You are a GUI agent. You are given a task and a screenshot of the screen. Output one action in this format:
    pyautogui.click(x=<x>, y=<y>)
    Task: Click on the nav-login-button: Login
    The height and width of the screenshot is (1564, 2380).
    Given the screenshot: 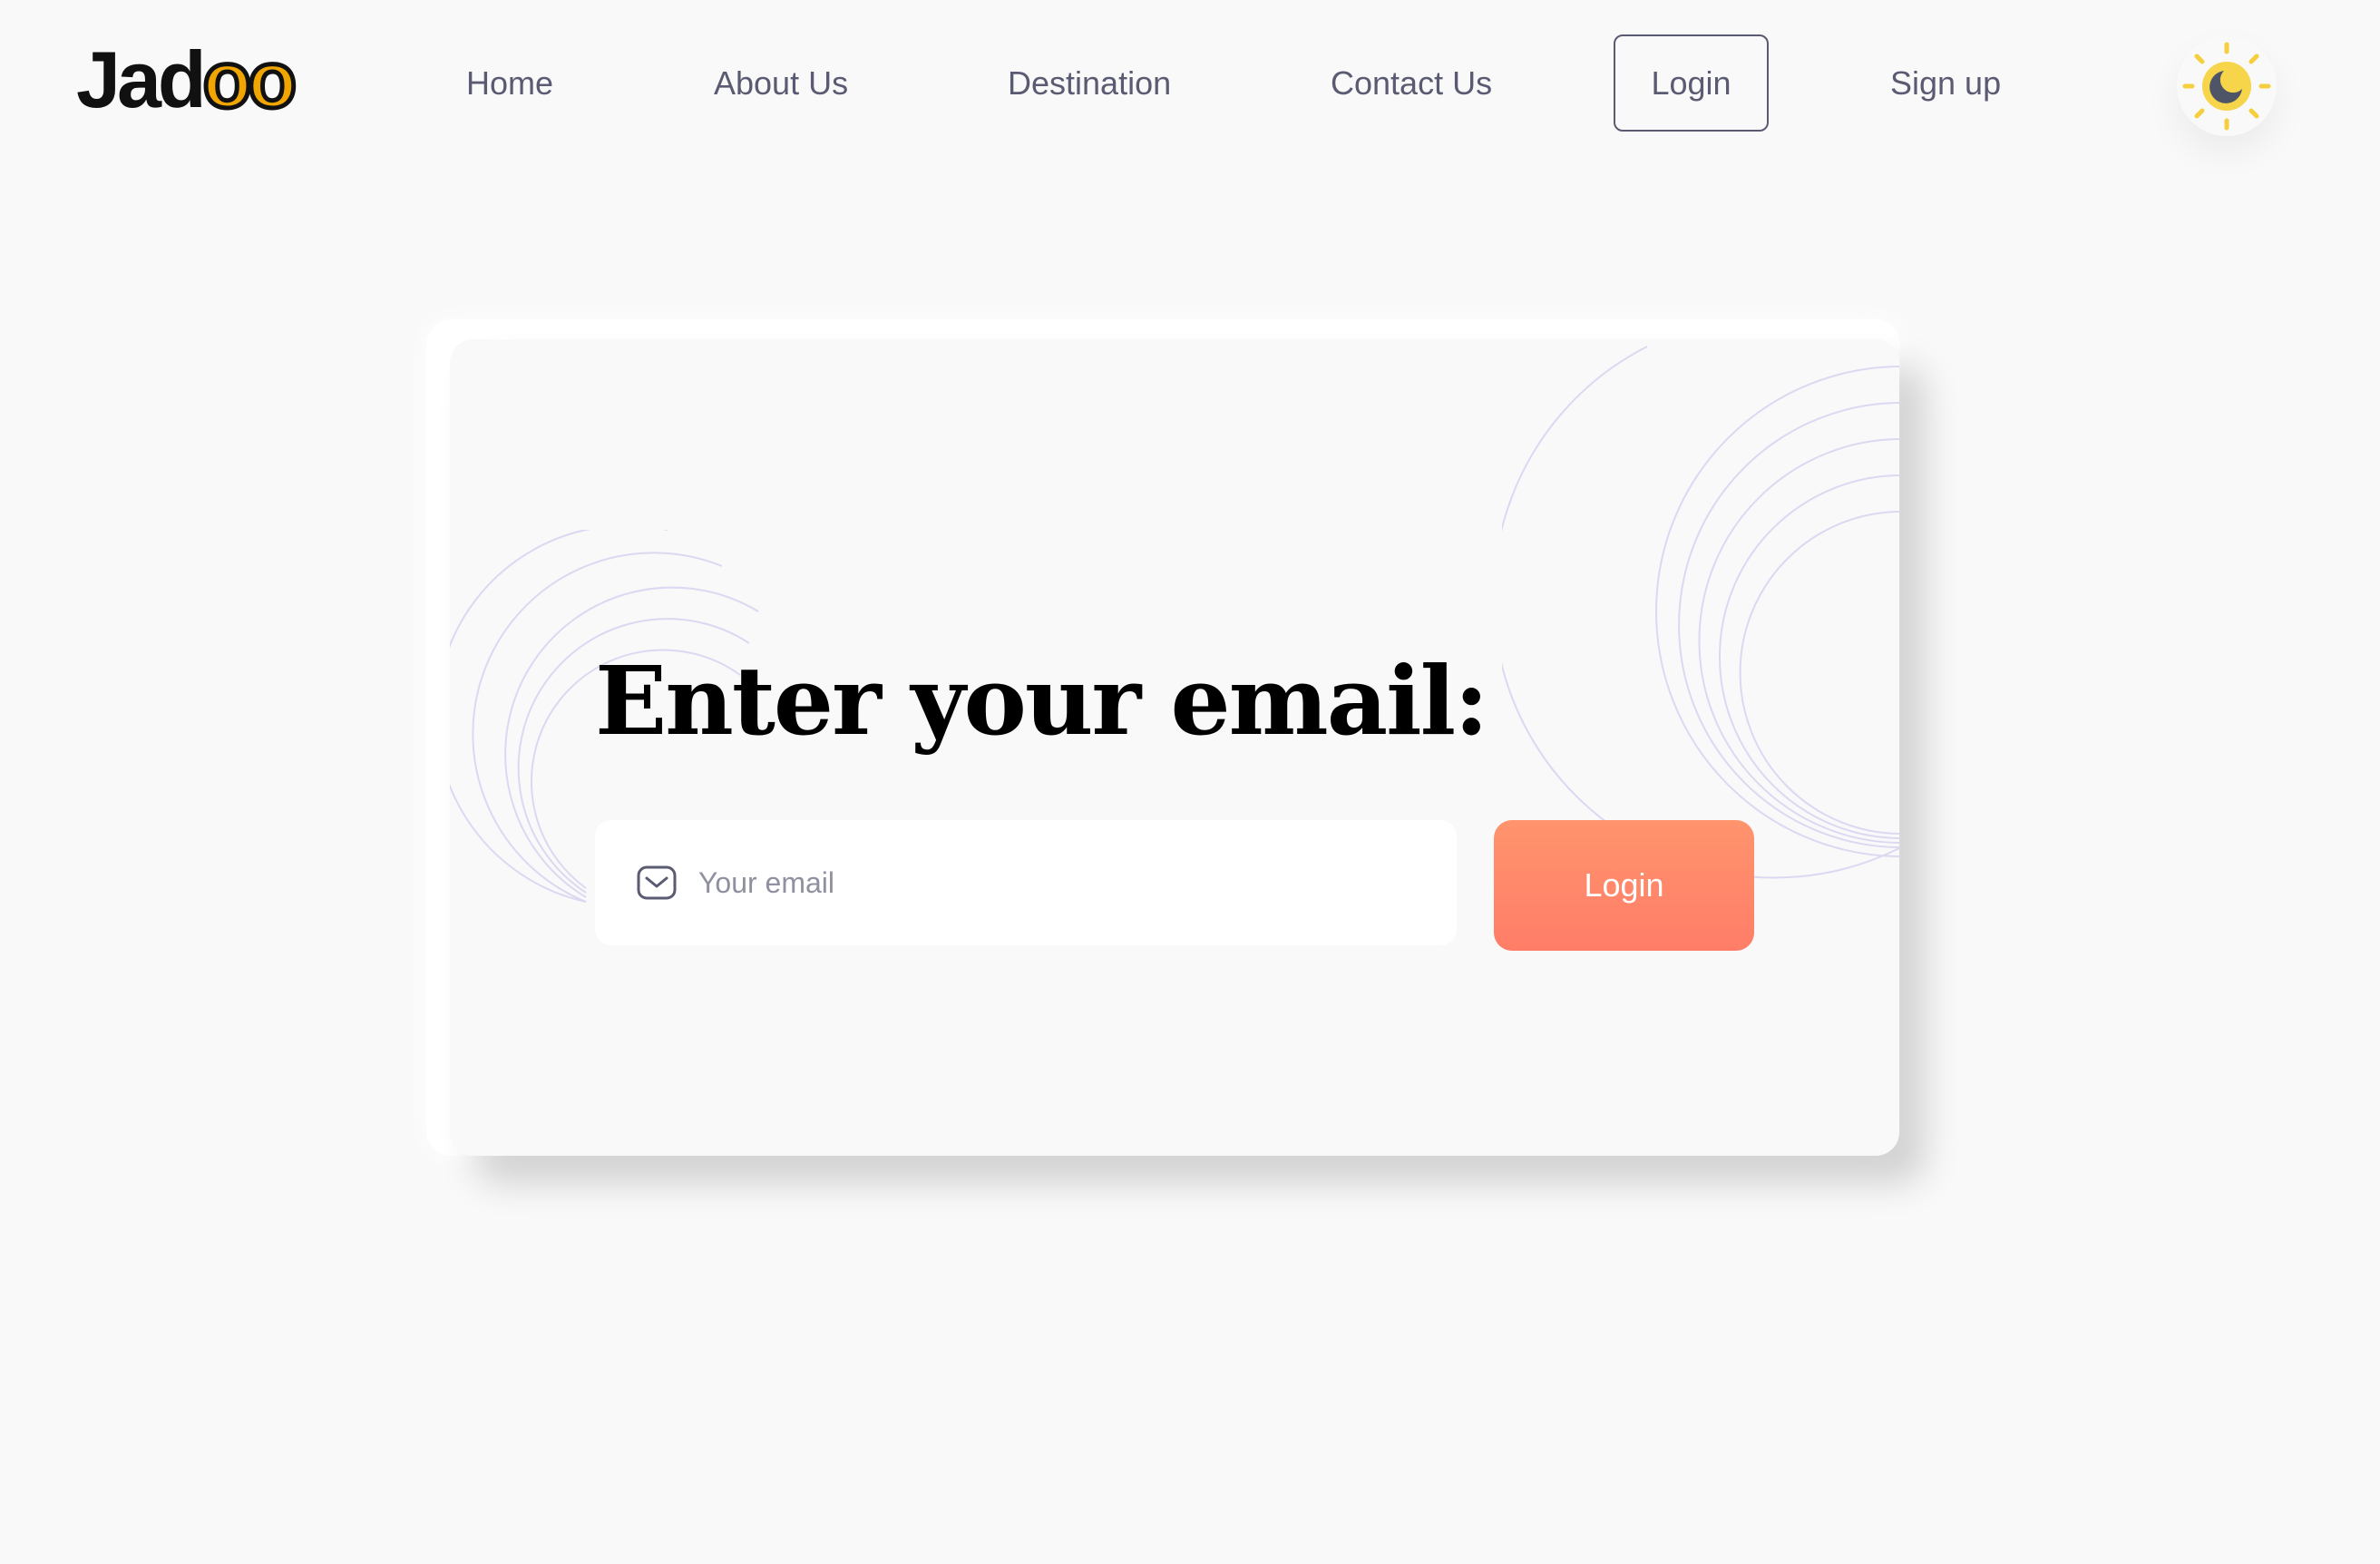 What is the action you would take?
    pyautogui.click(x=1691, y=83)
    